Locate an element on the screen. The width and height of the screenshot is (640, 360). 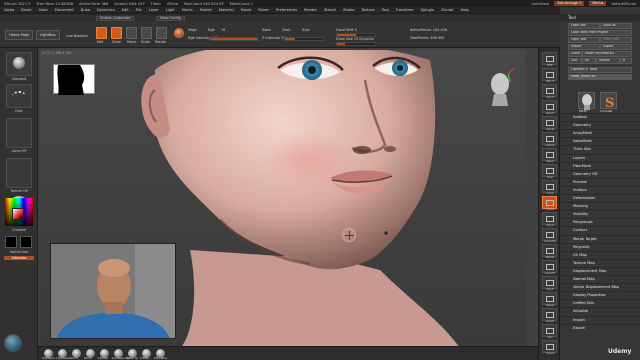
zadd-toggle: Zadd is located at coordinates (266, 30).